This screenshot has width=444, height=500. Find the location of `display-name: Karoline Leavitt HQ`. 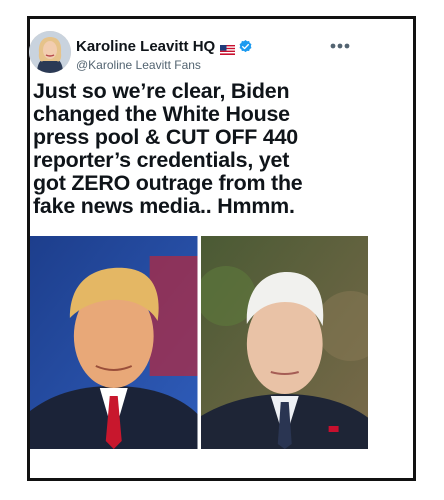

display-name: Karoline Leavitt HQ is located at coordinates (145, 46).